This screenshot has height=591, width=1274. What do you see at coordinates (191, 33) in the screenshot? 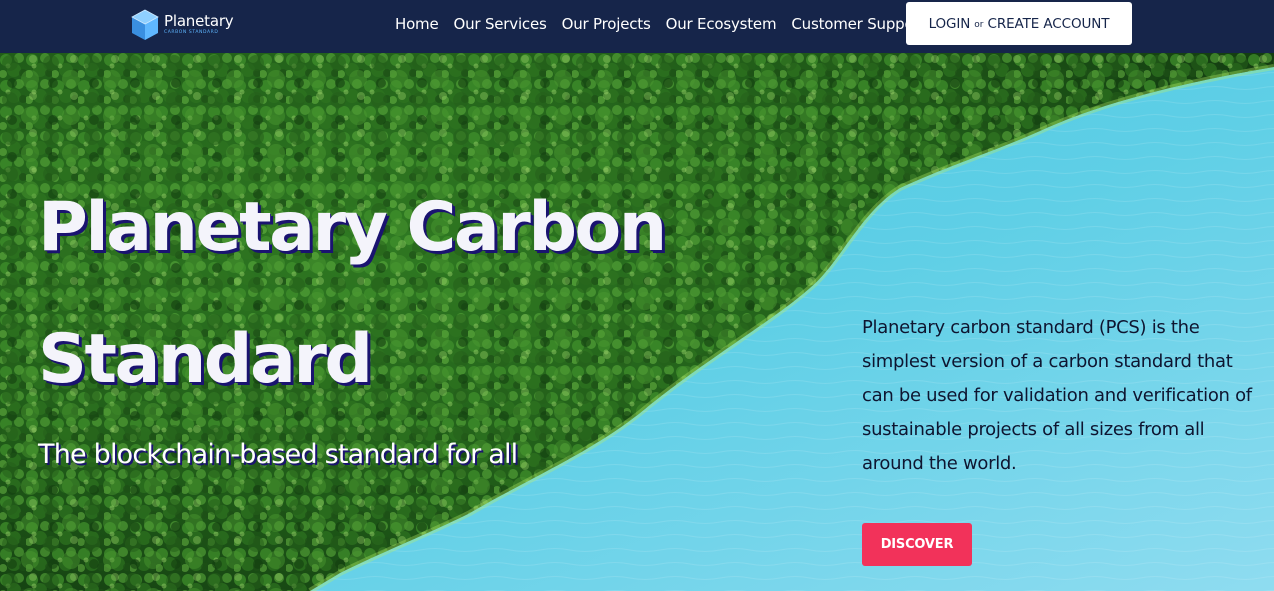
I see `logo-tagline: CARBON STANDARD` at bounding box center [191, 33].